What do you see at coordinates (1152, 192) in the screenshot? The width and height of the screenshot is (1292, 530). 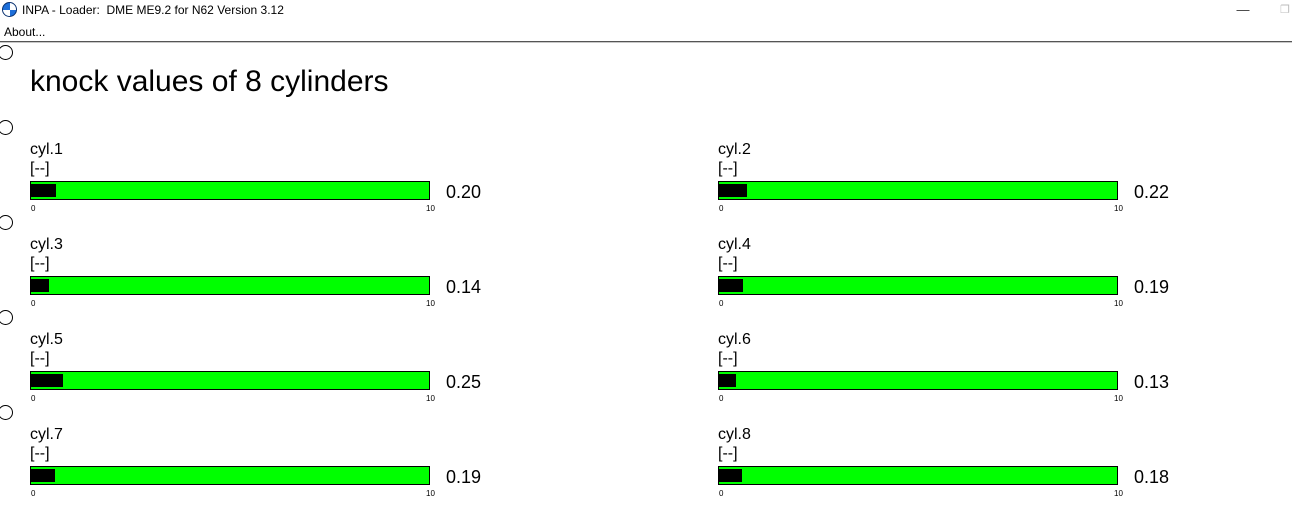 I see `gauge-value: 0.22` at bounding box center [1152, 192].